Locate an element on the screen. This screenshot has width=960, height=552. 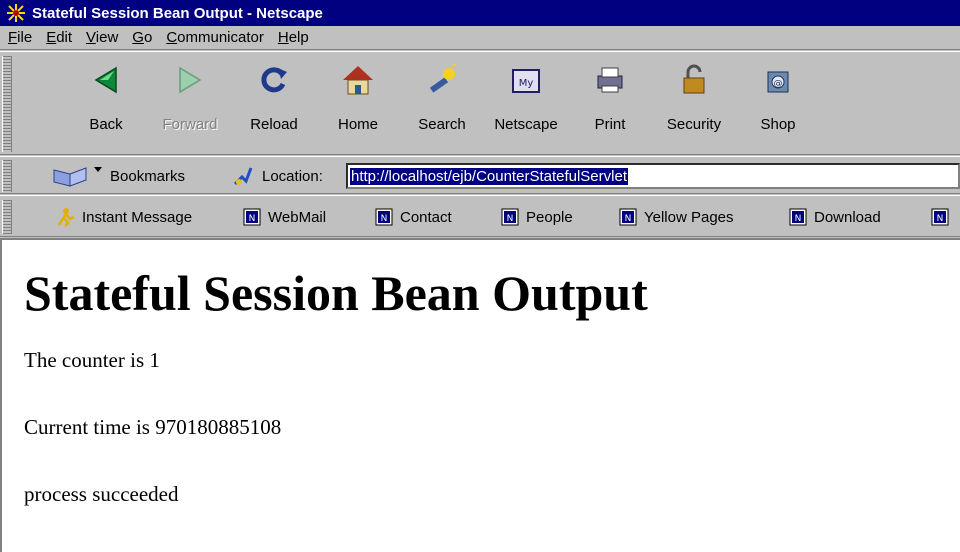
webmail-button: N WebMail is located at coordinates (284, 217).